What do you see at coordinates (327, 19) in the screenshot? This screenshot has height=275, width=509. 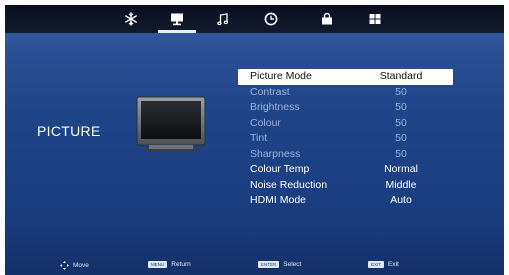 I see `lock-icon` at bounding box center [327, 19].